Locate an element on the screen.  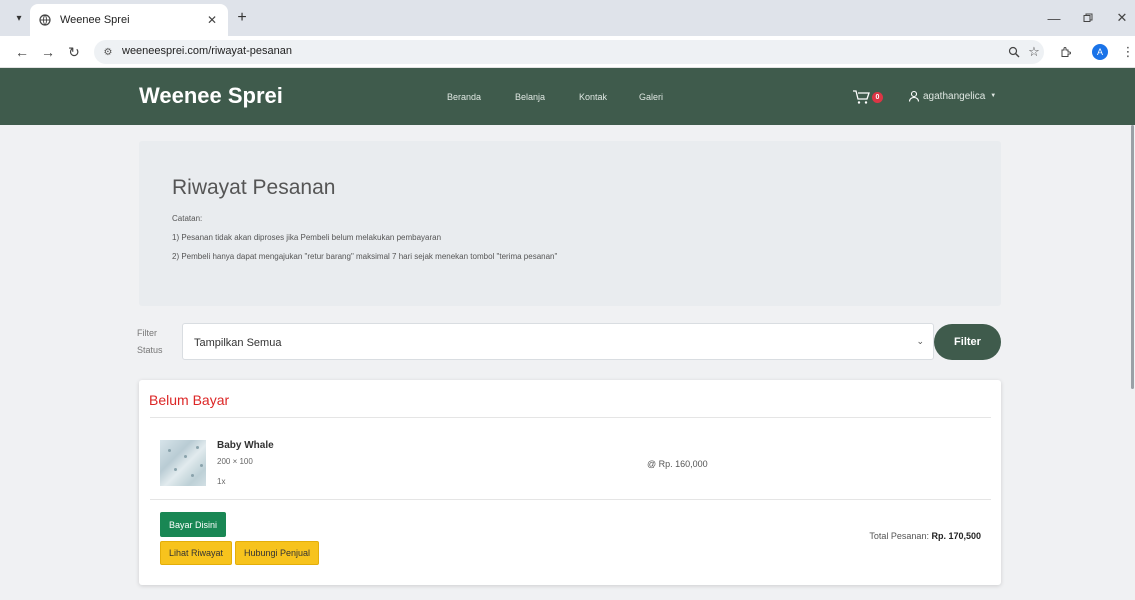
minimize-icon: — is located at coordinates (1054, 18).